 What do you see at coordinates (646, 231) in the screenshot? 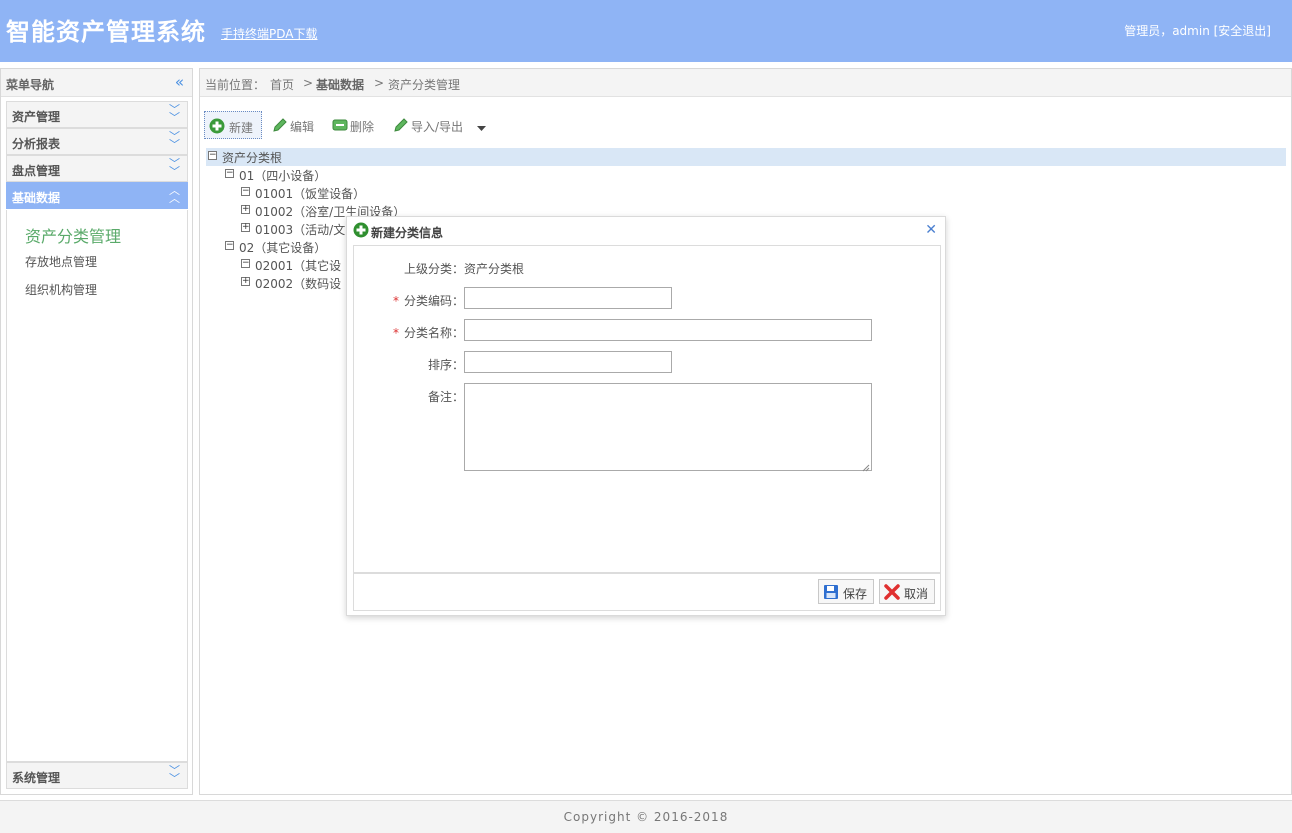
I see `dialog-header: 新建分类信息 ✕` at bounding box center [646, 231].